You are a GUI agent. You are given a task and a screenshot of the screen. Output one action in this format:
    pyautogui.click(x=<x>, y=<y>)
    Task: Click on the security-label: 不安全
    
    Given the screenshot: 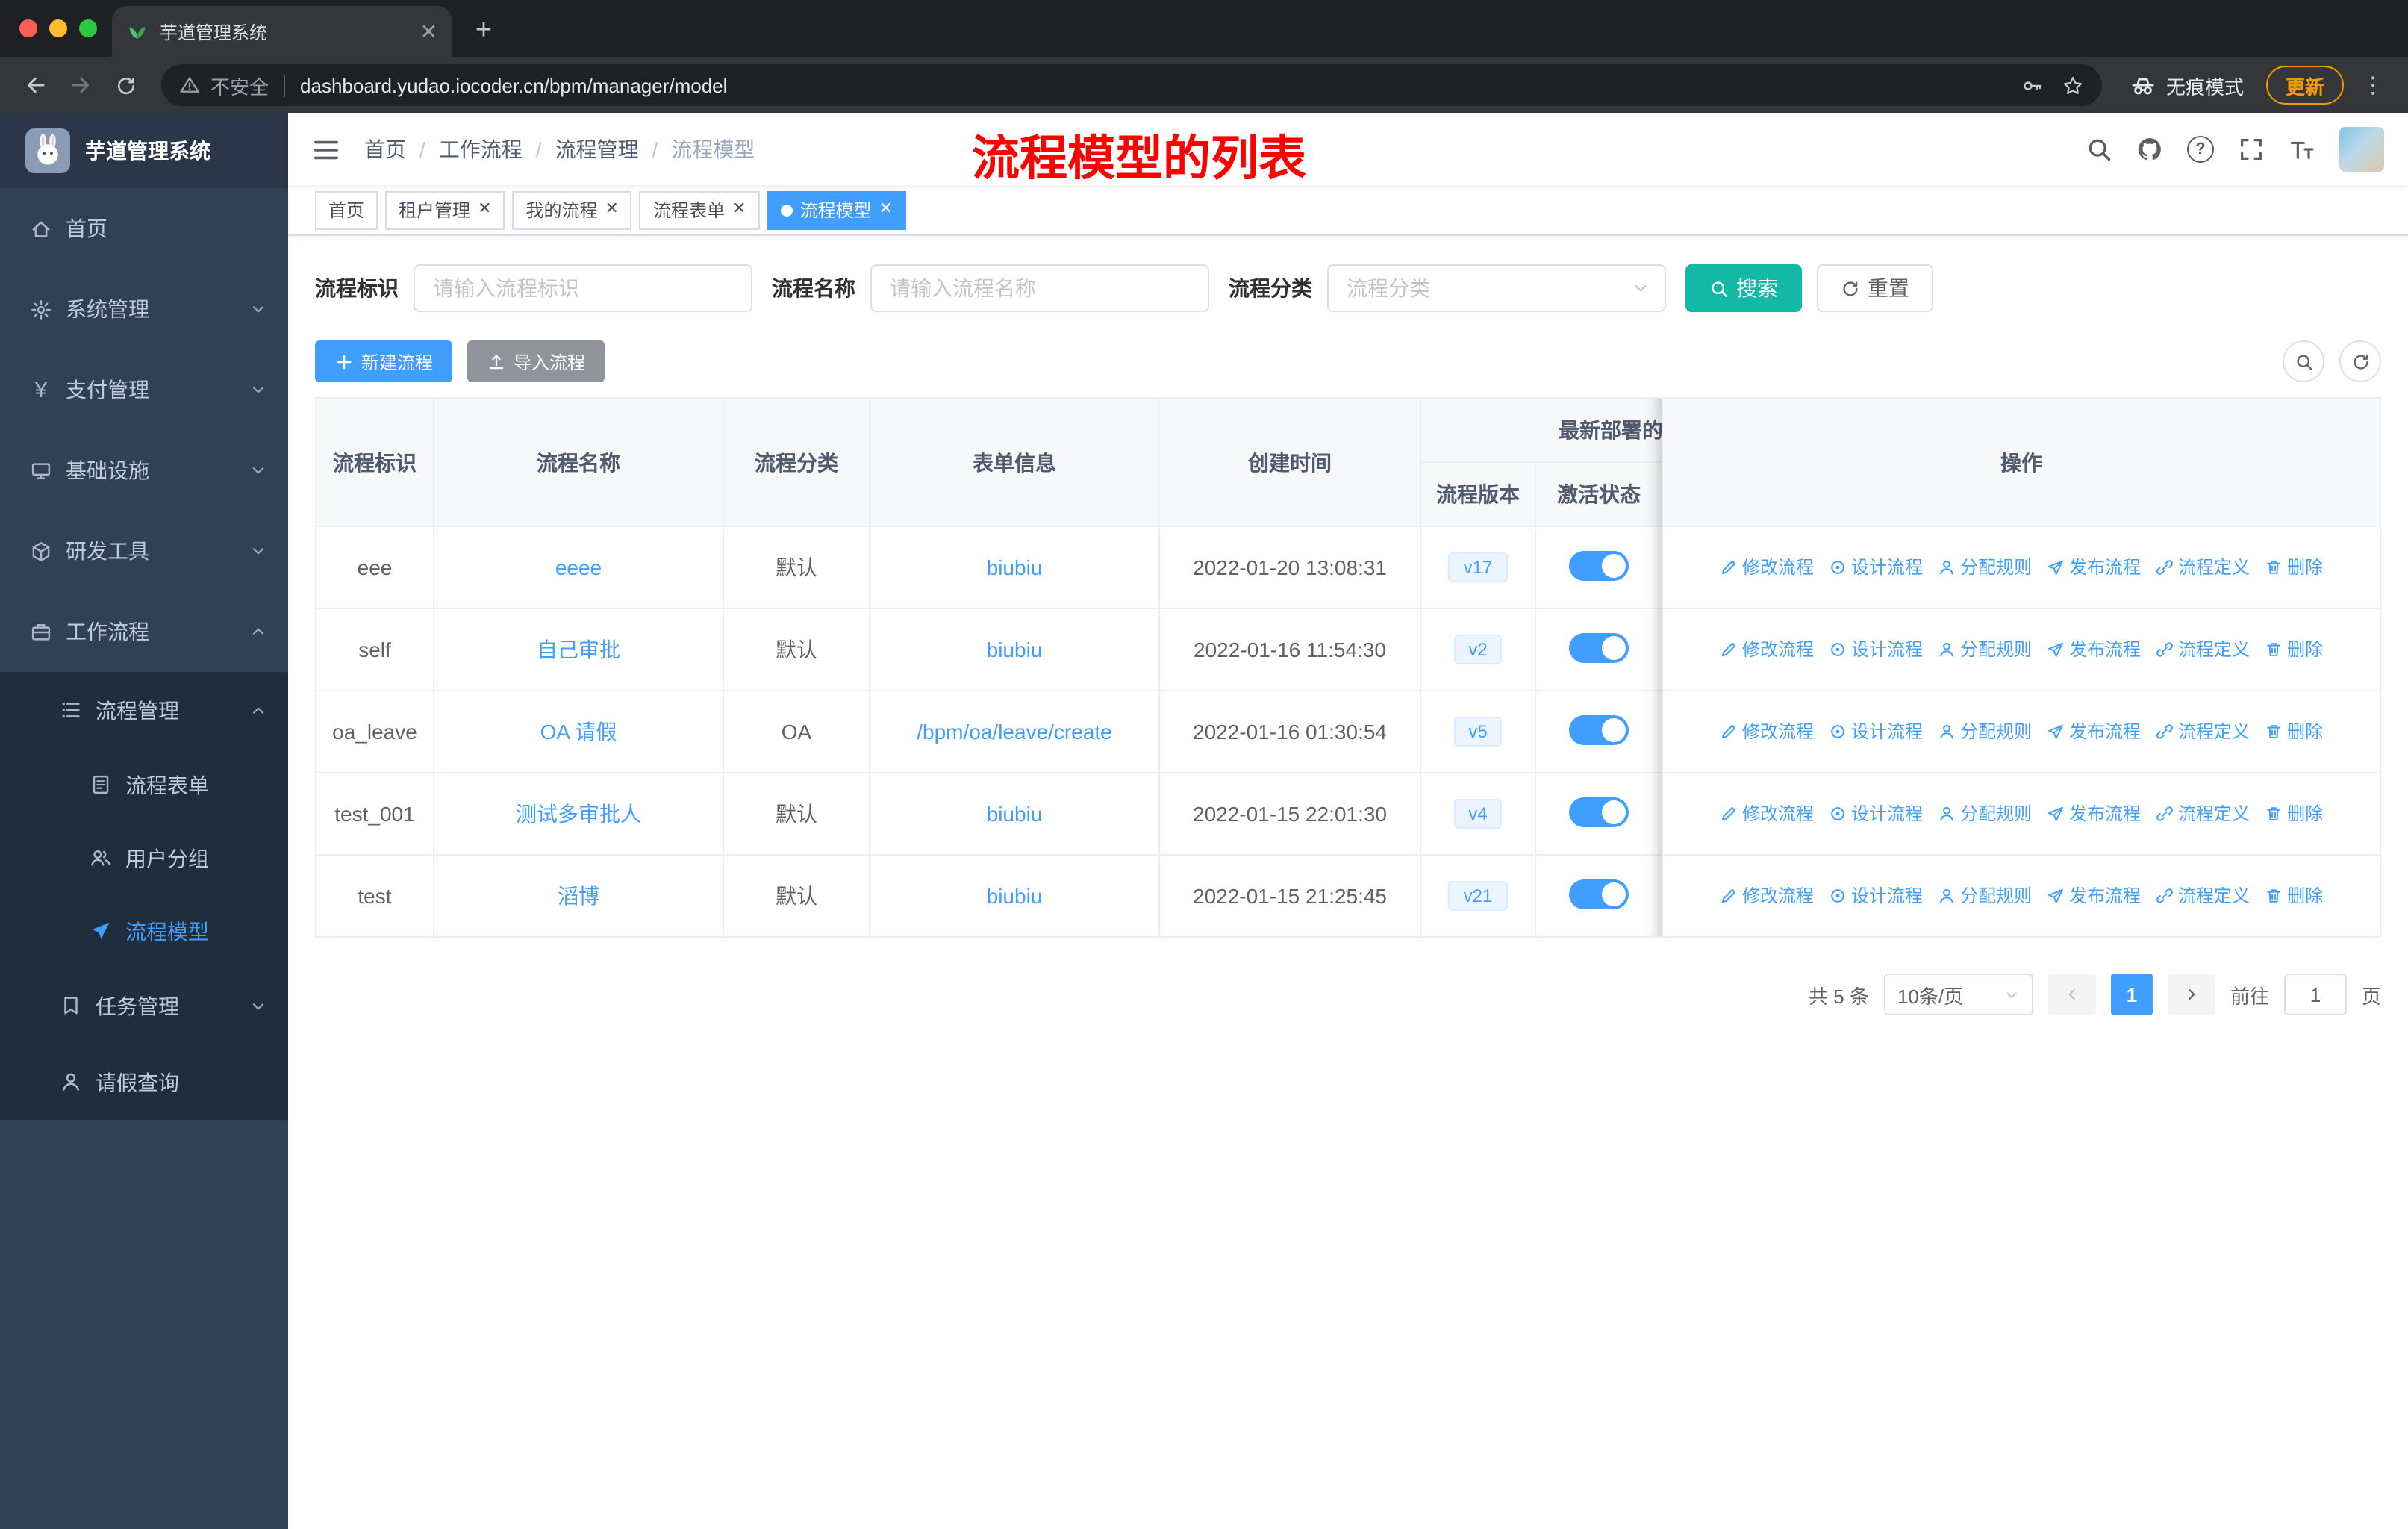 What is the action you would take?
    pyautogui.click(x=239, y=85)
    